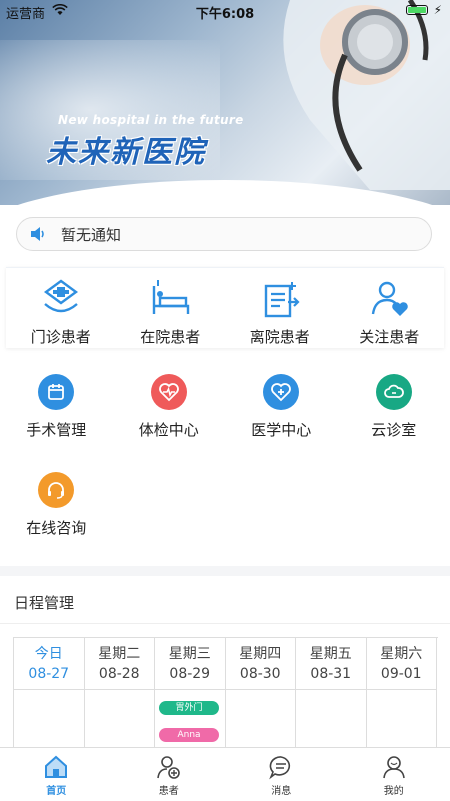  Describe the element at coordinates (401, 654) in the screenshot. I see `weekday-label: 星期六` at that location.